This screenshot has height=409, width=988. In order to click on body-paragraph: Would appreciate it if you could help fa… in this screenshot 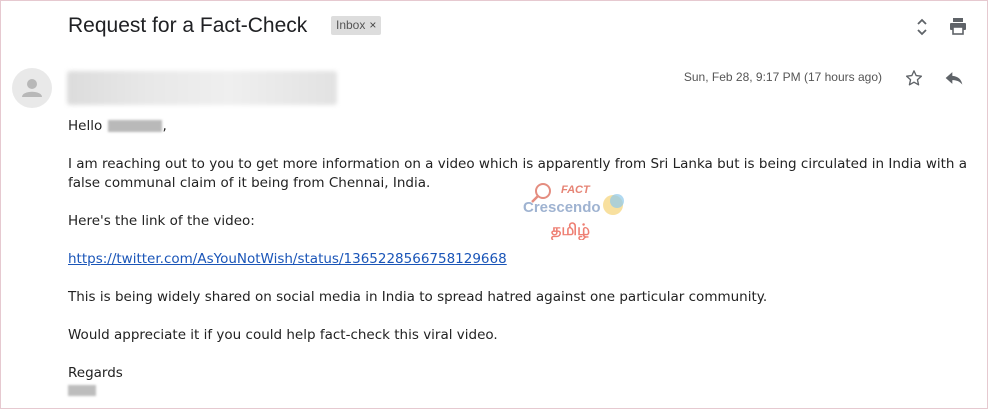, I will do `click(283, 335)`.